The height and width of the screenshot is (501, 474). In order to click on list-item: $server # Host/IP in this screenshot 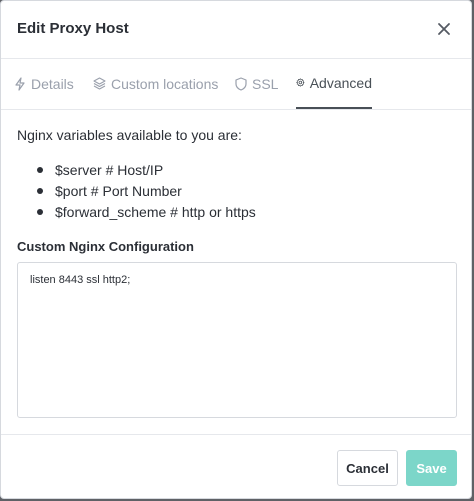, I will do `click(146, 170)`.